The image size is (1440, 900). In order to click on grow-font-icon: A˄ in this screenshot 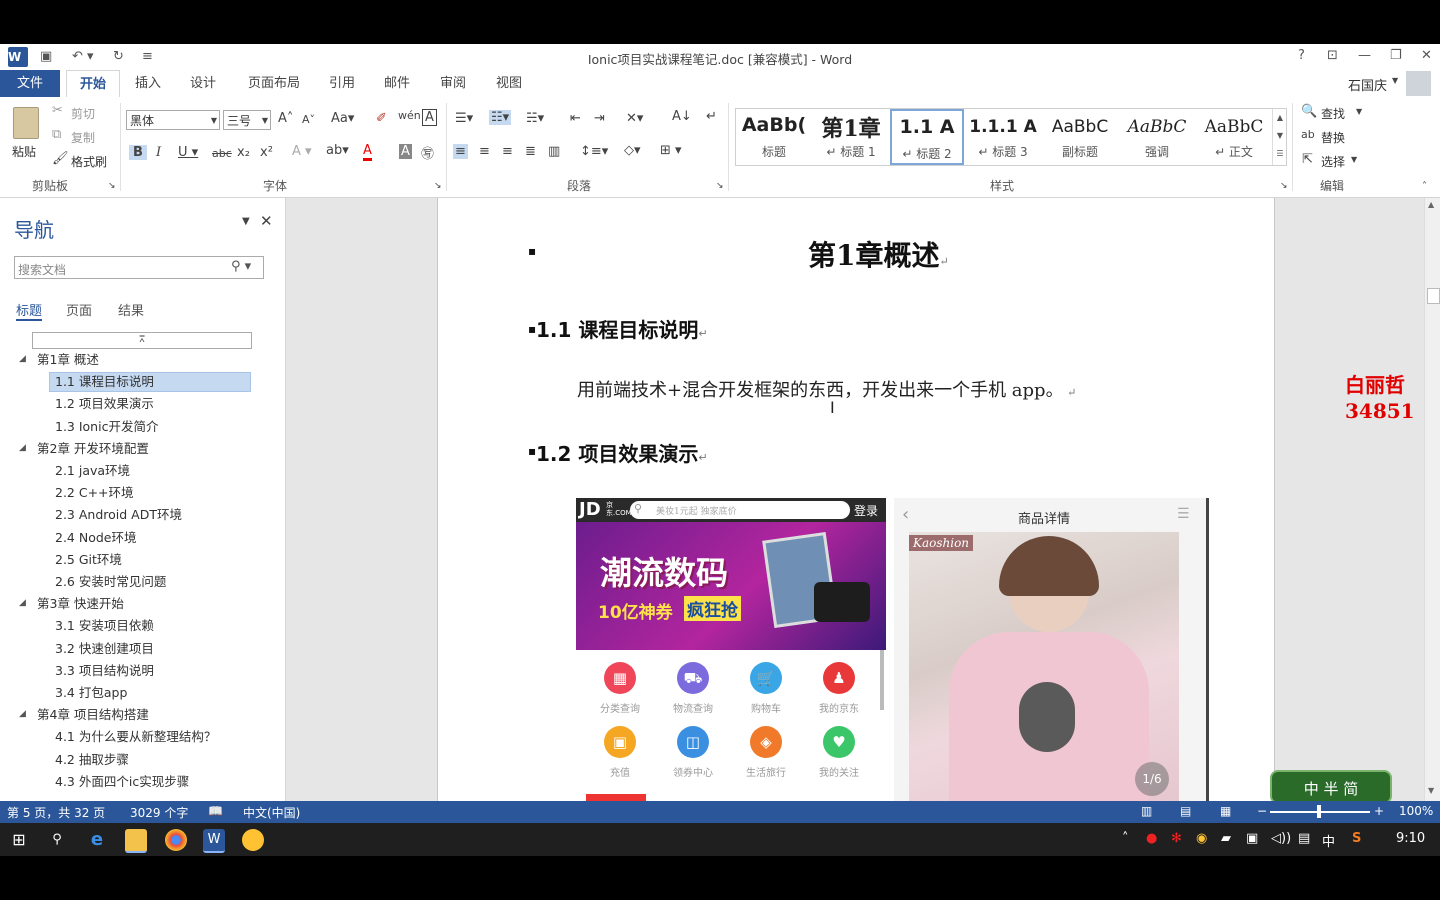, I will do `click(285, 118)`.